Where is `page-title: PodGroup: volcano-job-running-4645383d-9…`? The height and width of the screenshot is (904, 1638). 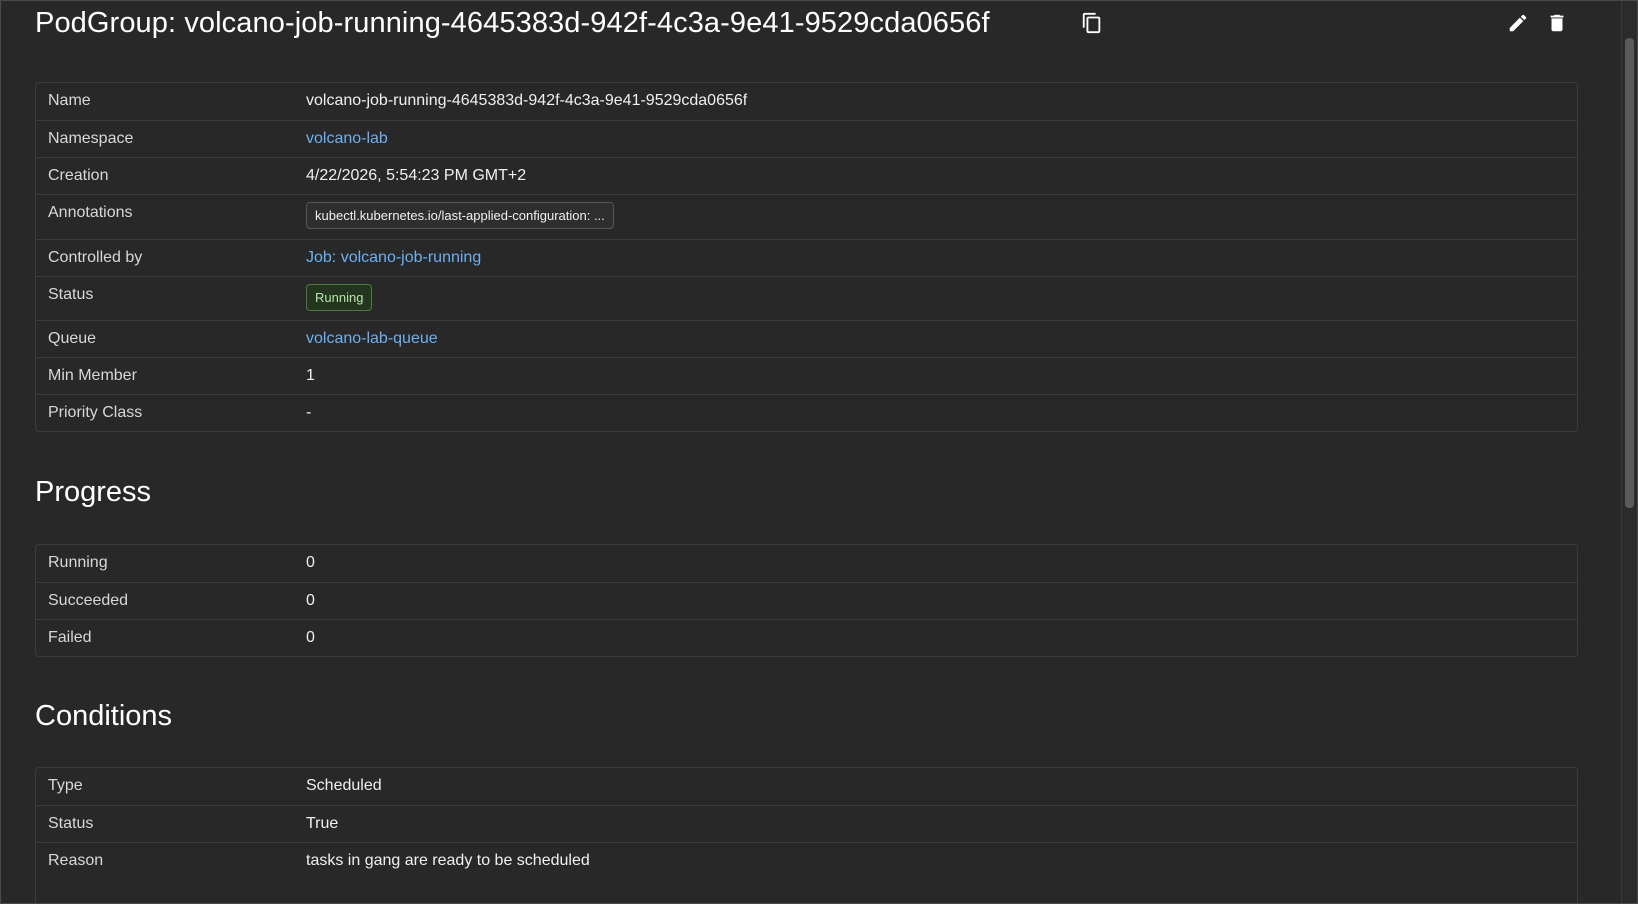 page-title: PodGroup: volcano-job-running-4645383d-9… is located at coordinates (512, 23).